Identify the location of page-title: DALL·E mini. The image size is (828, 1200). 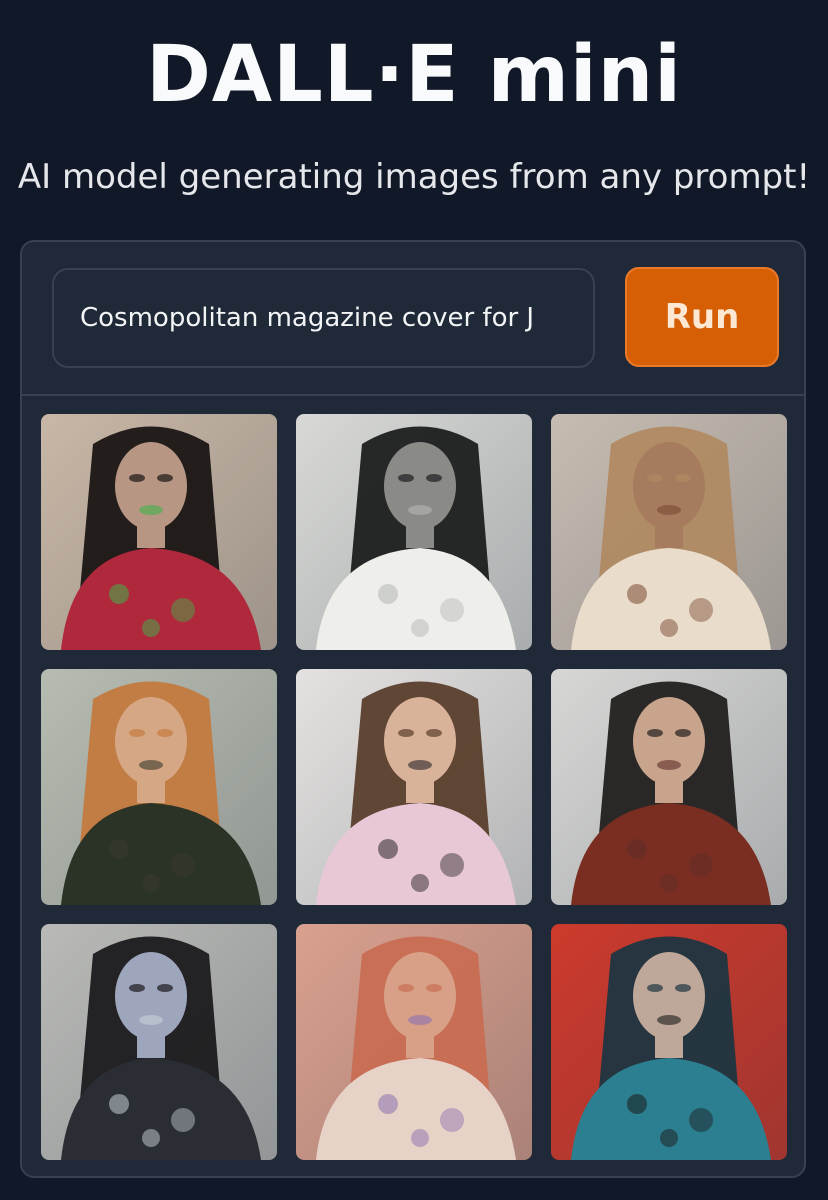
(414, 75).